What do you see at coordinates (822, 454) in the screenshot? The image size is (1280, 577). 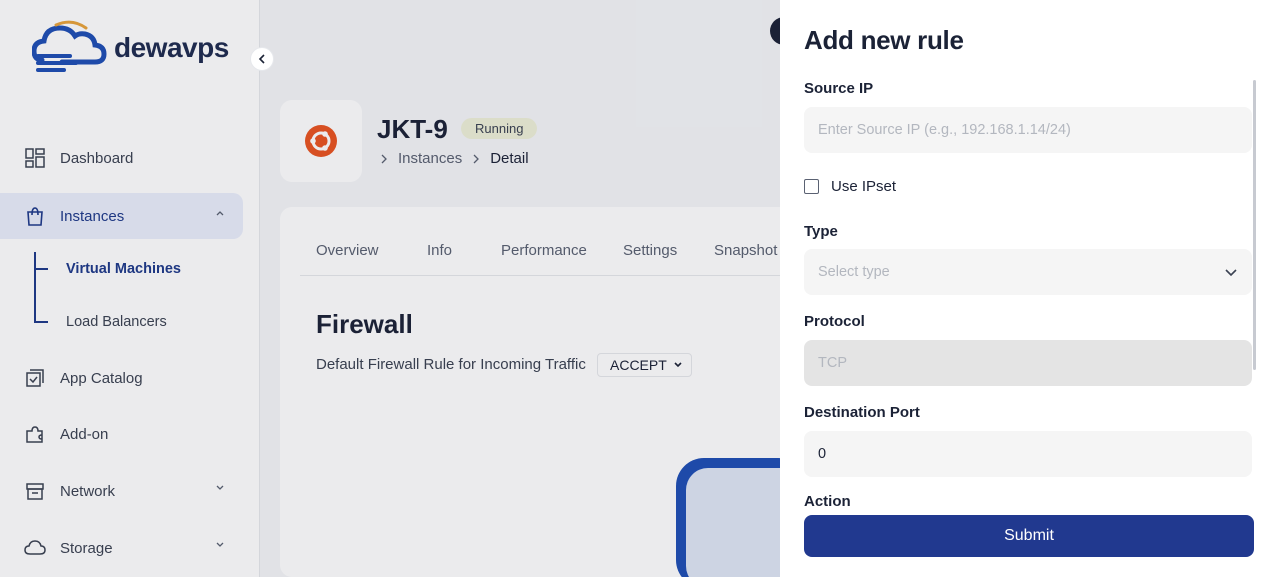 I see `destination-port-value: 0` at bounding box center [822, 454].